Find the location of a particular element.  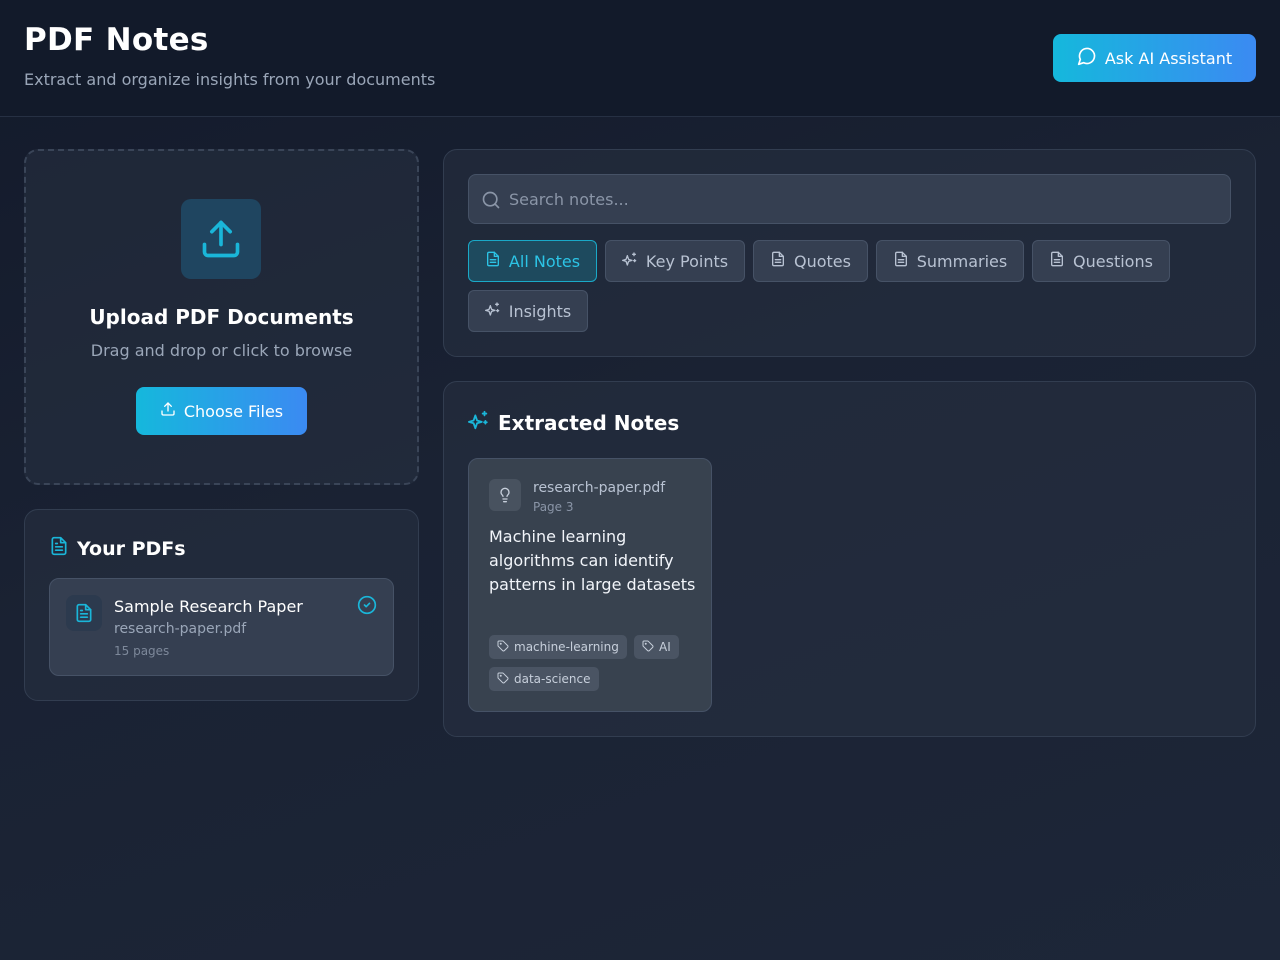

filter-label: Insights is located at coordinates (540, 311).